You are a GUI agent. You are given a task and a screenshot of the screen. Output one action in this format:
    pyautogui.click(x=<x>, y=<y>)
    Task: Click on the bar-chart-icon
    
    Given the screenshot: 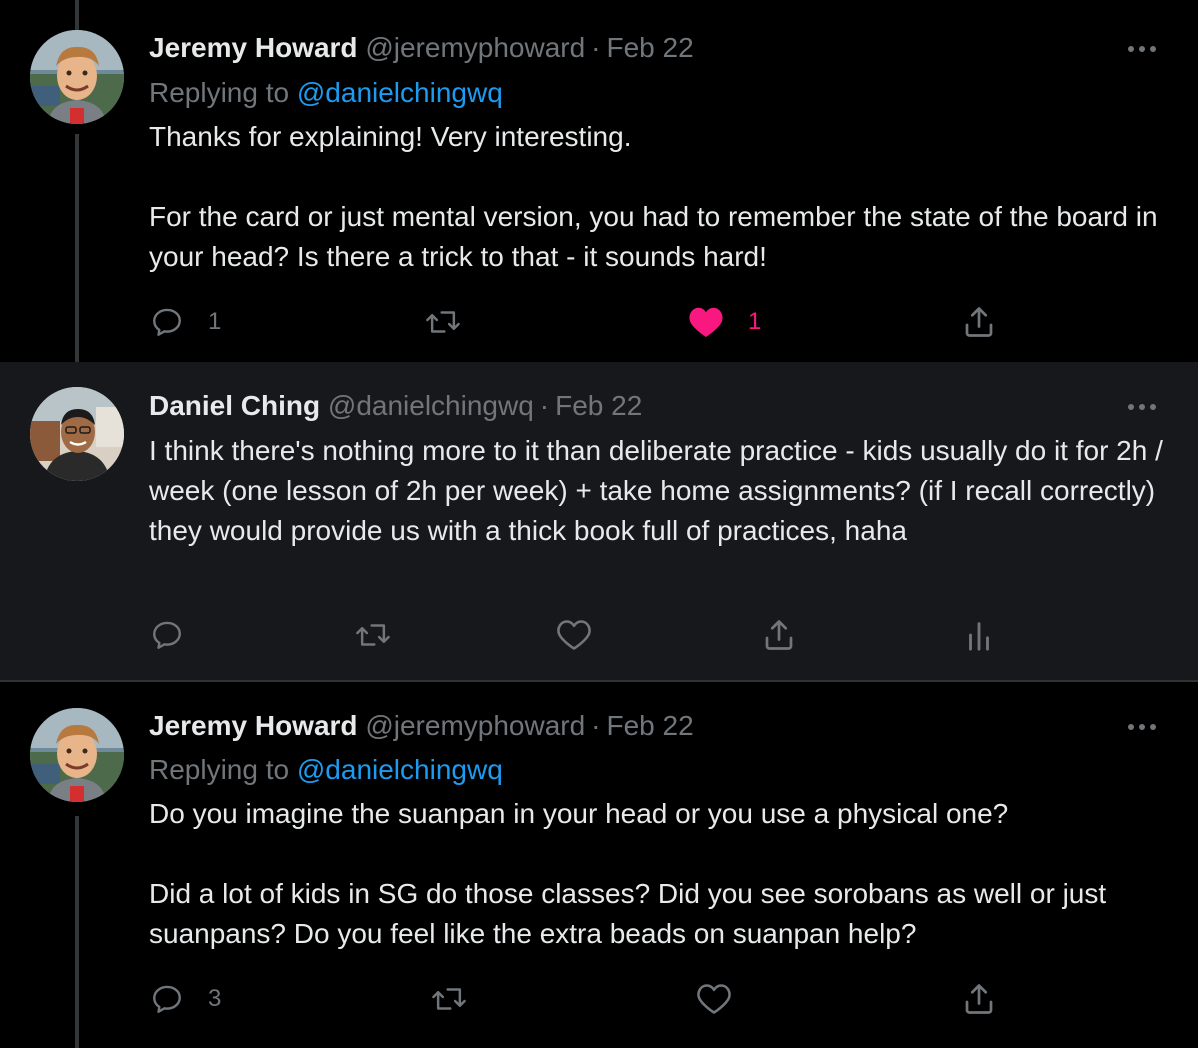 What is the action you would take?
    pyautogui.click(x=979, y=636)
    